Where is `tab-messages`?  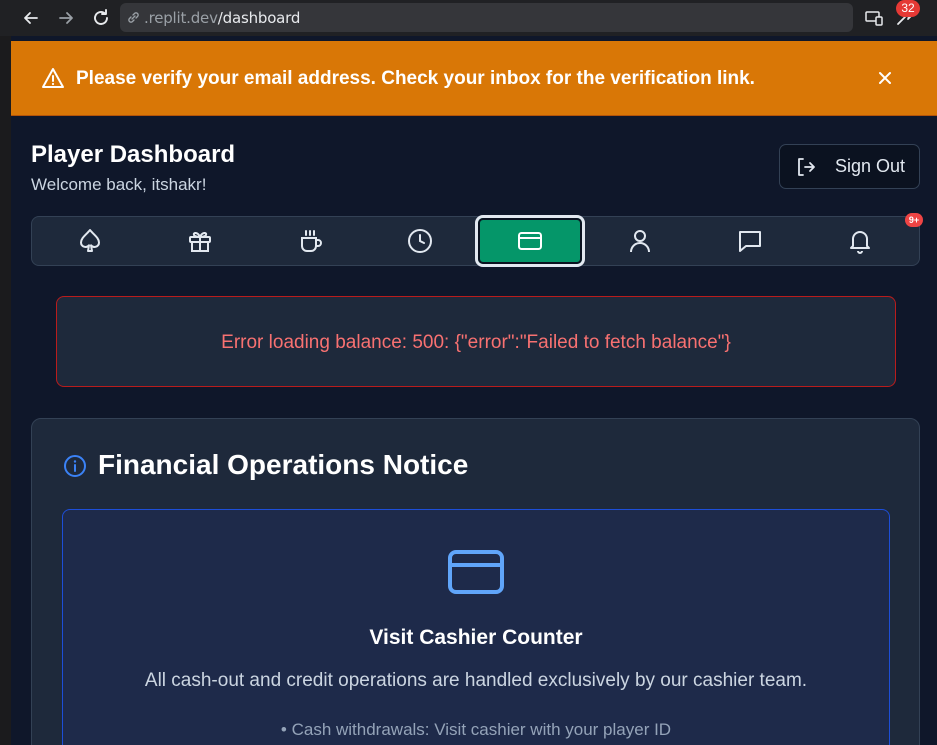 tab-messages is located at coordinates (750, 241).